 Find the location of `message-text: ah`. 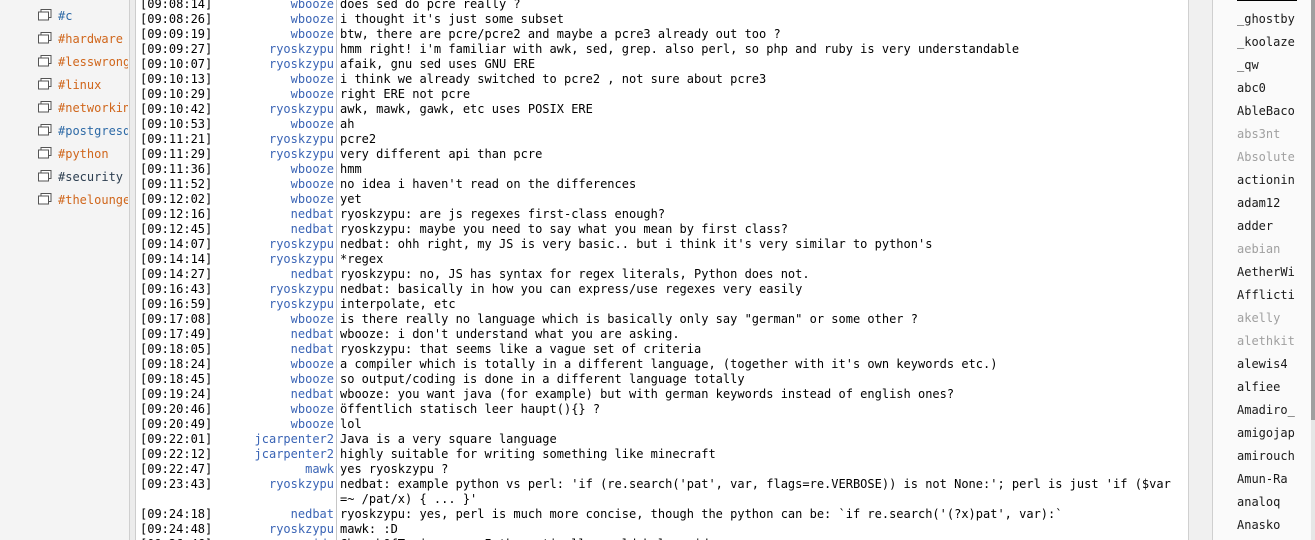

message-text: ah is located at coordinates (347, 124).